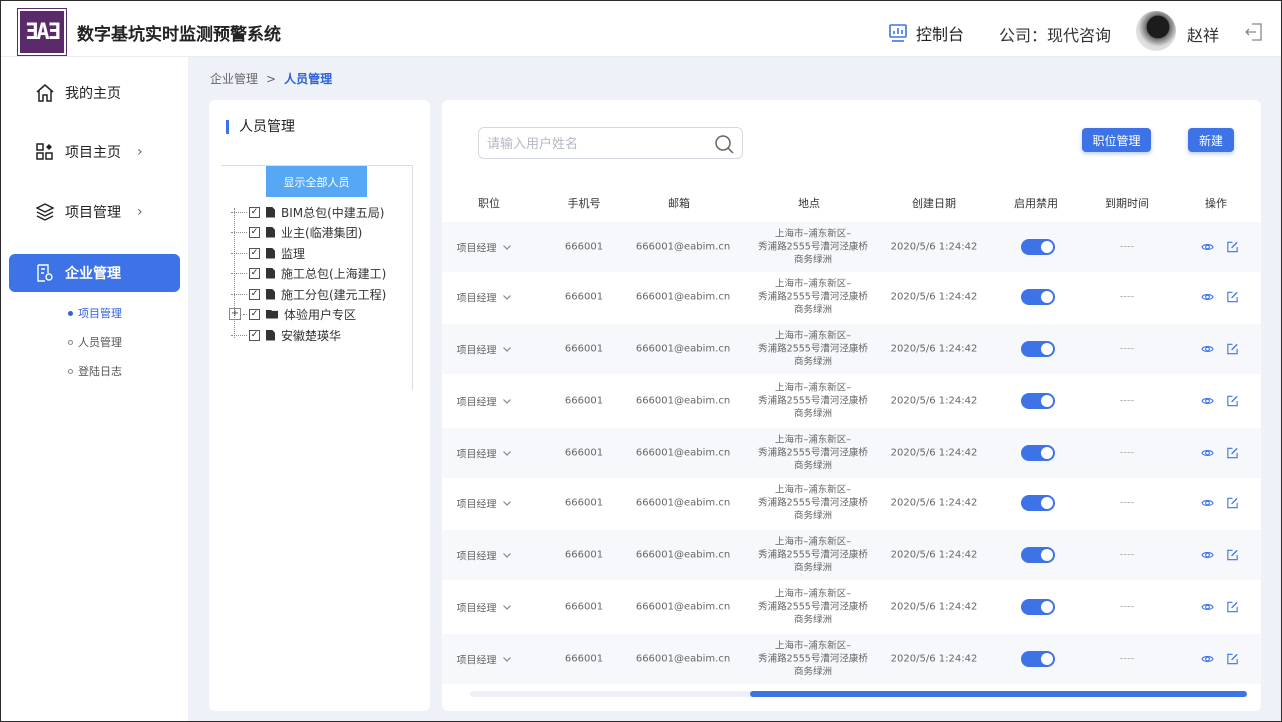 The height and width of the screenshot is (722, 1282). Describe the element at coordinates (1156, 31) in the screenshot. I see `avatar` at that location.